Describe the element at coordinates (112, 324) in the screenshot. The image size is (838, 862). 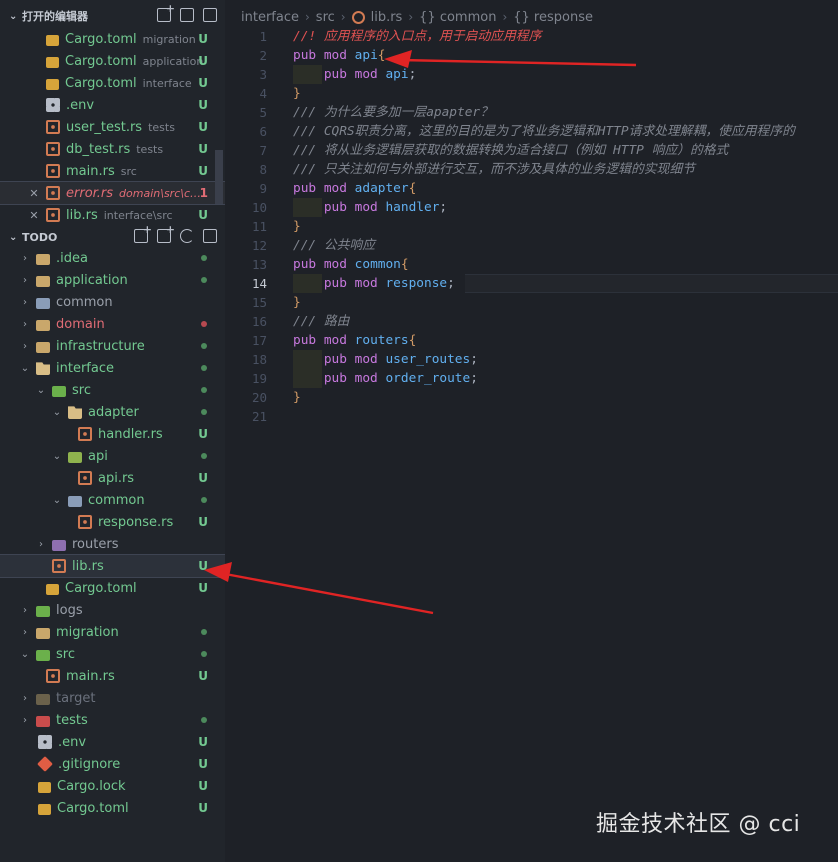
I see `tree-item: › domain` at that location.